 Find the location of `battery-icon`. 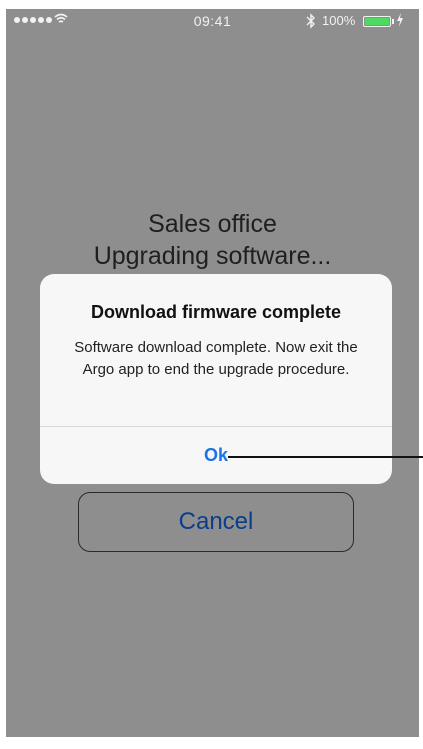

battery-icon is located at coordinates (377, 21).